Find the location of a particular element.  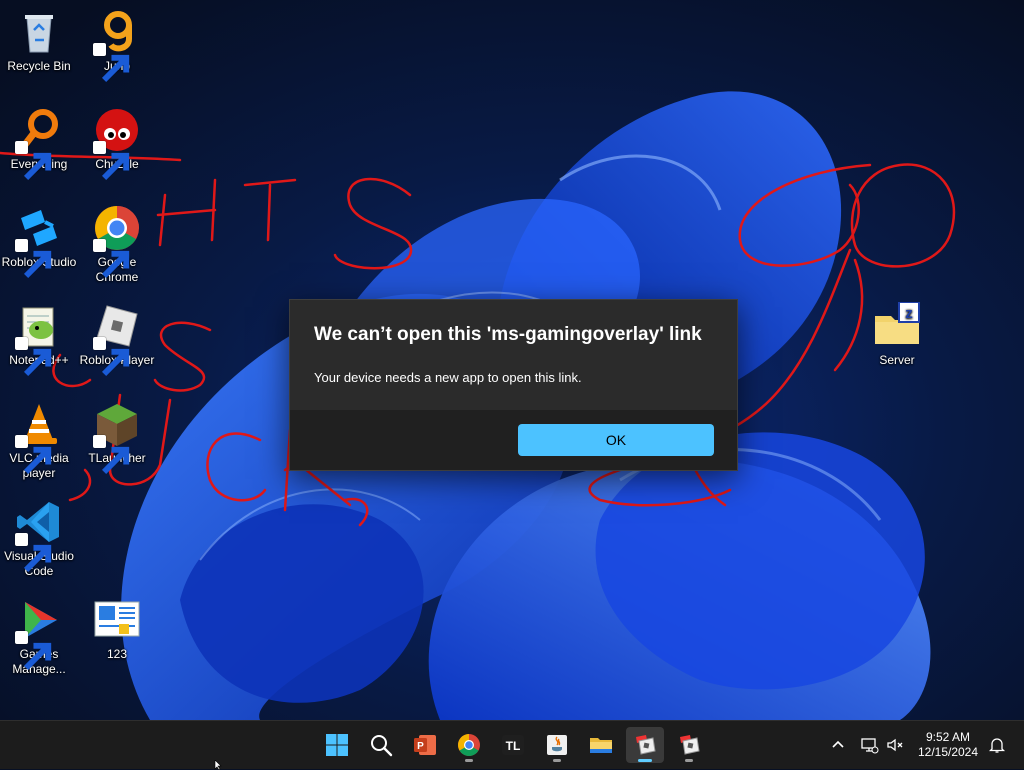

desktop-icon-vscode: Visual Studio Code is located at coordinates (39, 538).